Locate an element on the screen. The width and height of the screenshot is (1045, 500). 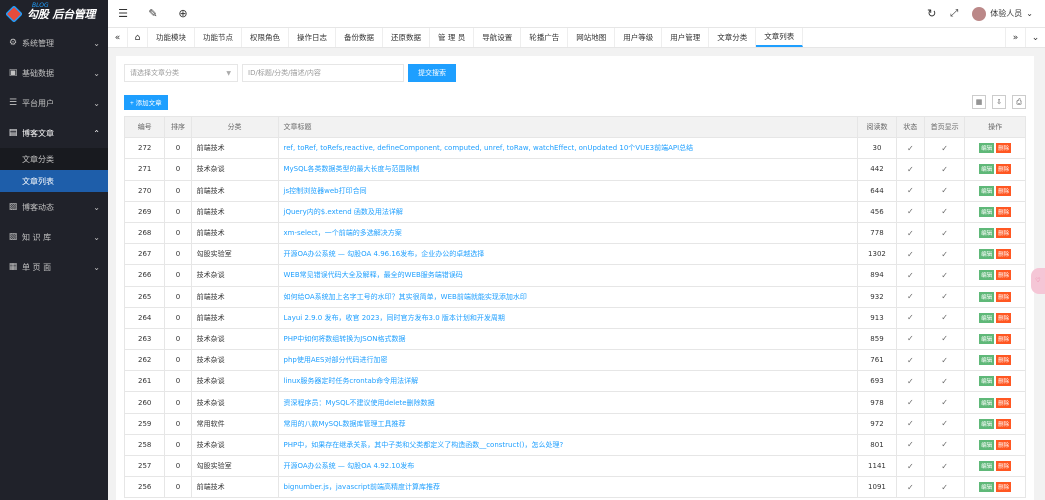
cell-title-link: js控制浏览器web打印合同 is located at coordinates (568, 190).